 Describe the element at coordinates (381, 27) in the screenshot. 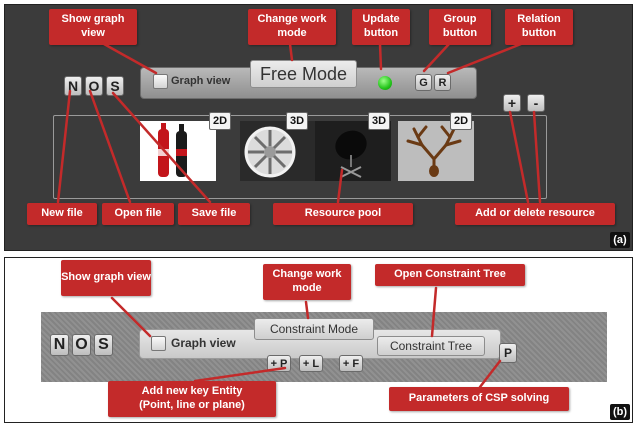

I see `callout-update: Update button` at that location.